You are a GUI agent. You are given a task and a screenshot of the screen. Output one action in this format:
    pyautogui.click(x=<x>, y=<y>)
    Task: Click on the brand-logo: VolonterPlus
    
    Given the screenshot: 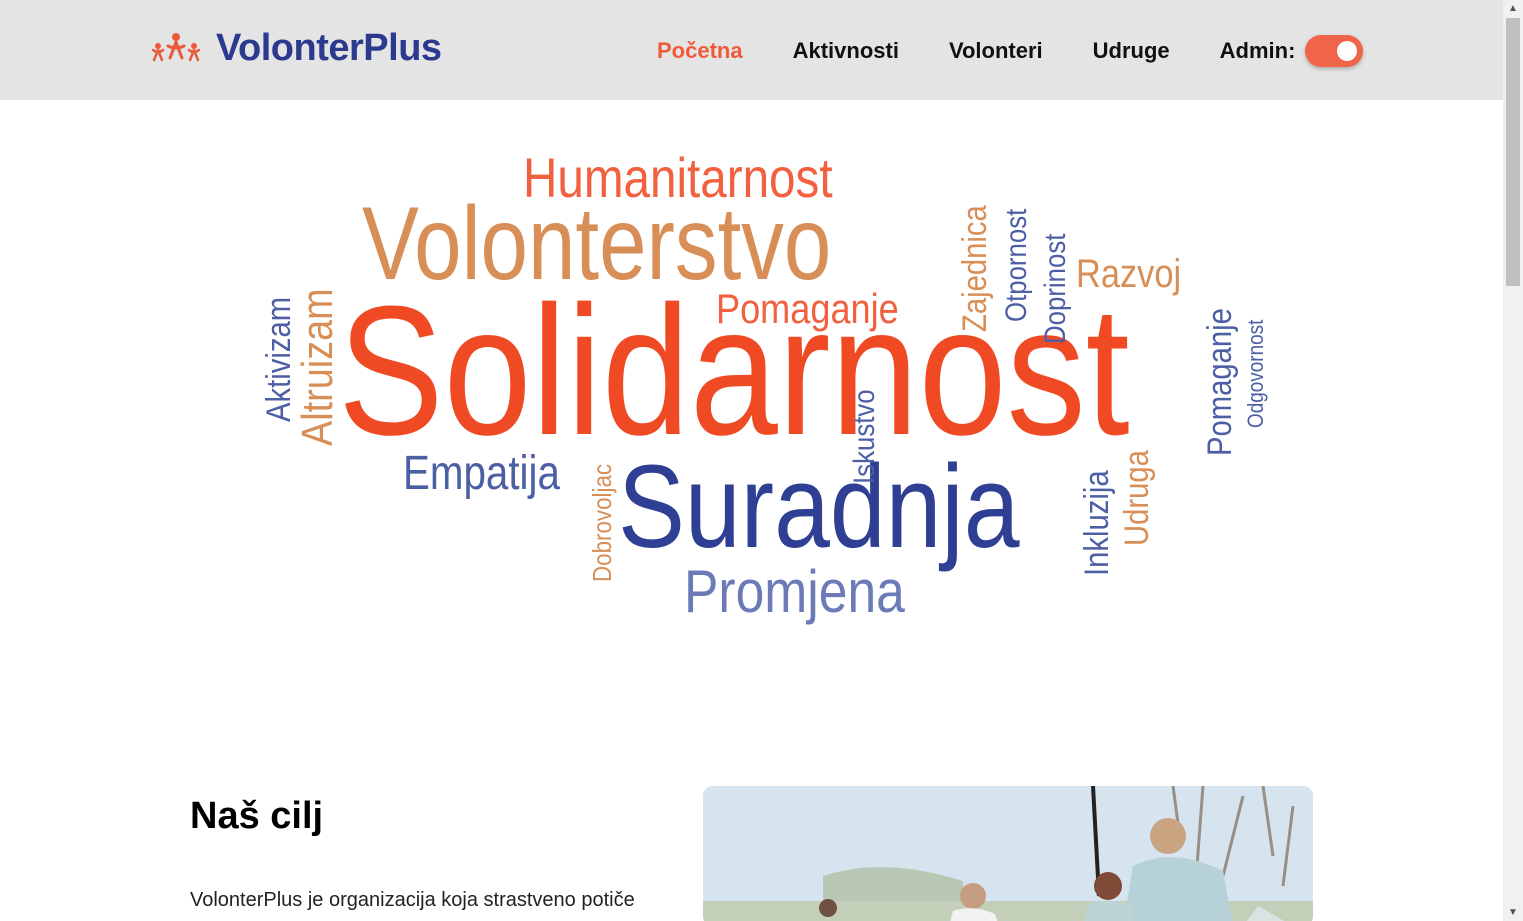 What is the action you would take?
    pyautogui.click(x=296, y=48)
    